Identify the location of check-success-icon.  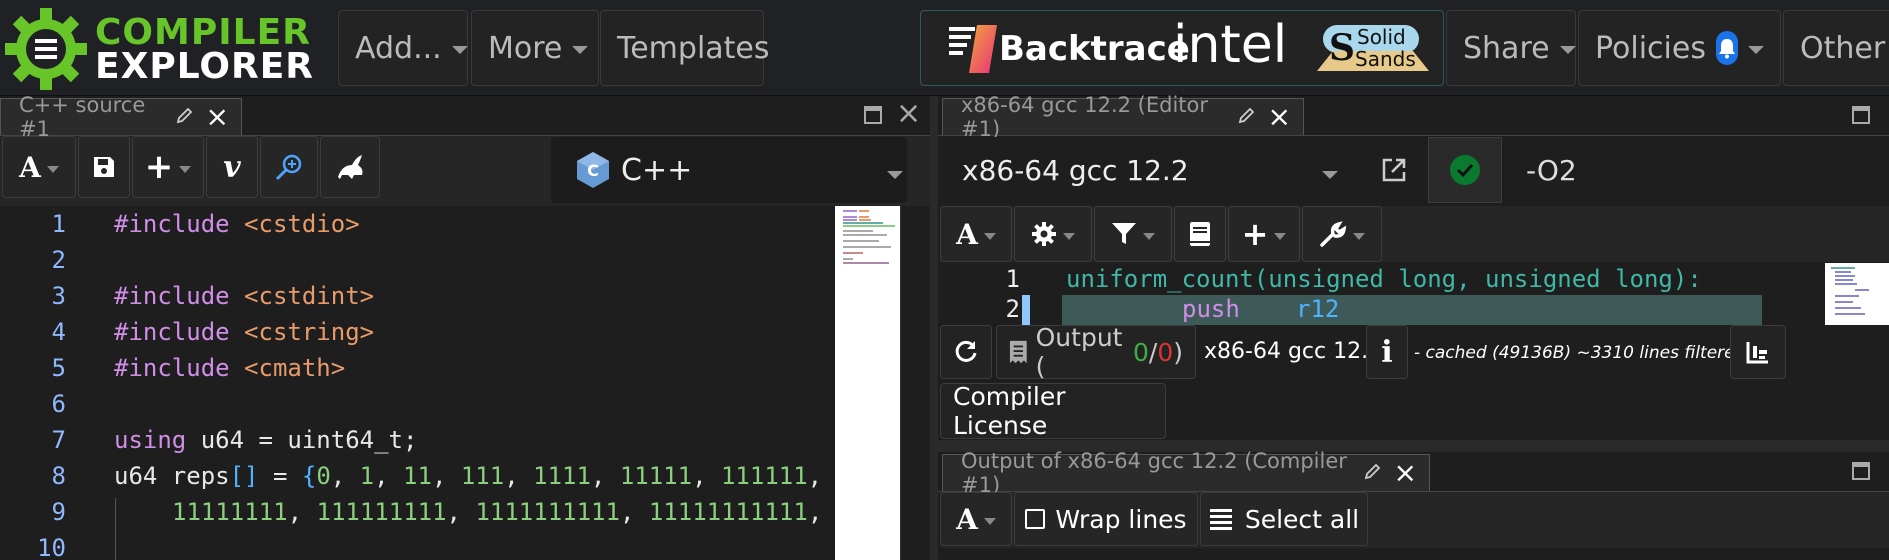
(1465, 170).